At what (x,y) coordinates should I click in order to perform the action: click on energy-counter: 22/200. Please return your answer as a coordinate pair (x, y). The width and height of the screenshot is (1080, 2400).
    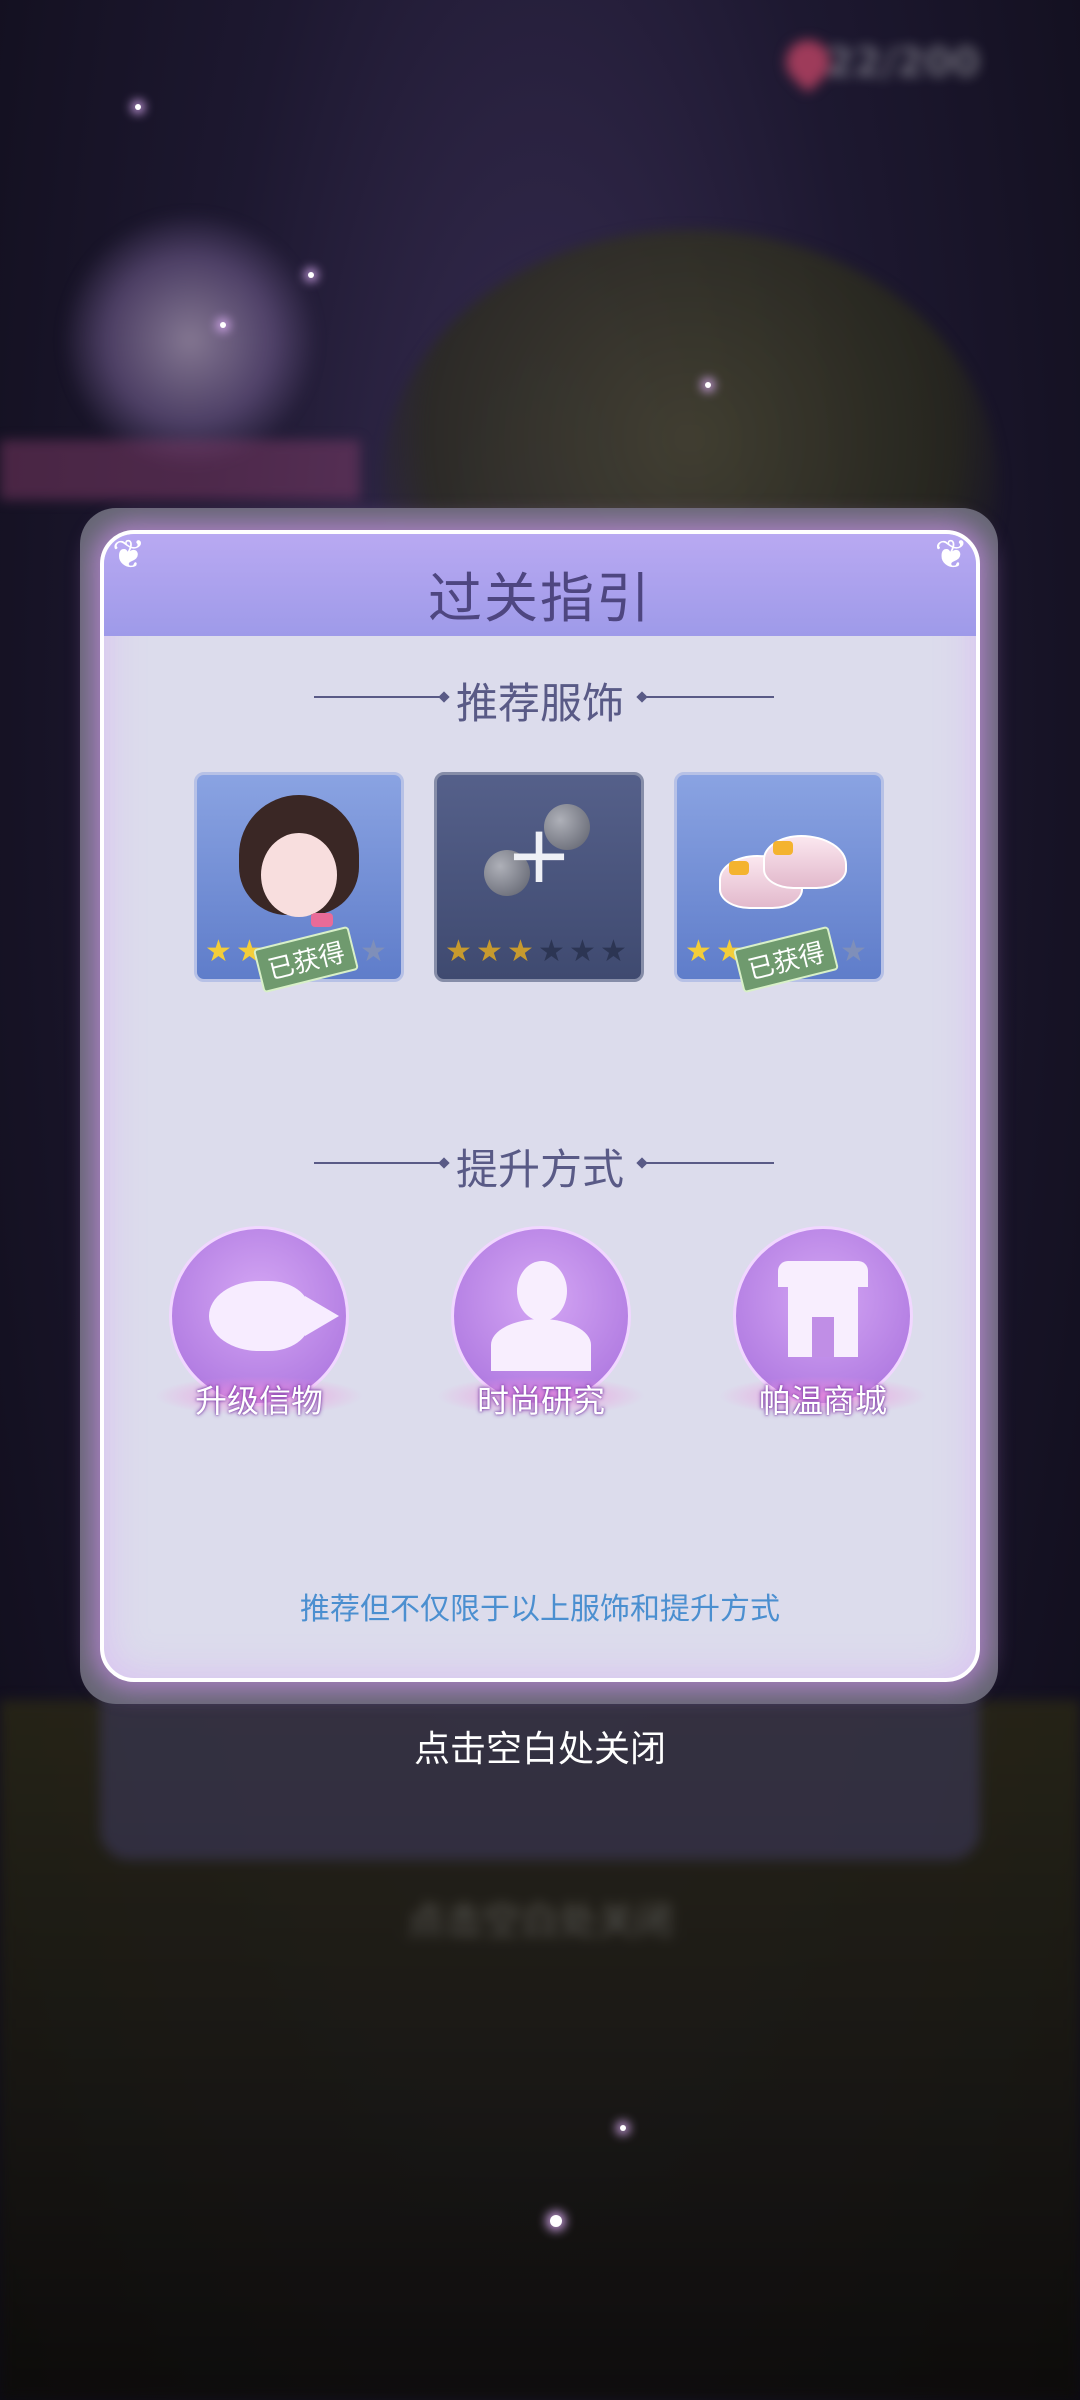
    Looking at the image, I should click on (903, 63).